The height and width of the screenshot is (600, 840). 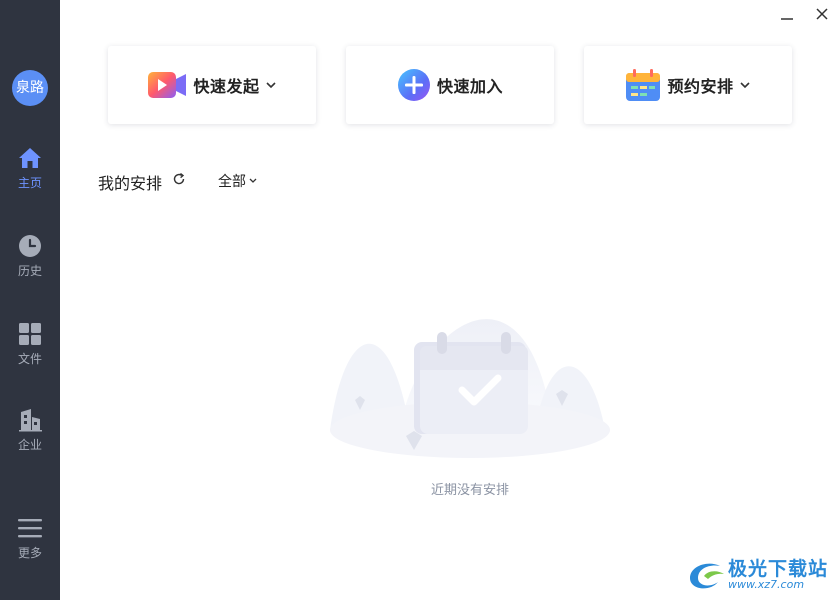 What do you see at coordinates (470, 388) in the screenshot?
I see `empty-calendar-illustration` at bounding box center [470, 388].